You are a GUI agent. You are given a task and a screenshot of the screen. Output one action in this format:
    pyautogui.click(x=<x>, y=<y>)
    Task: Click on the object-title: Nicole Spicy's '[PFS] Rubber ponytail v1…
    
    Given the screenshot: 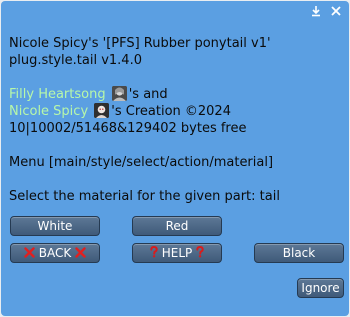 What is the action you would take?
    pyautogui.click(x=140, y=43)
    